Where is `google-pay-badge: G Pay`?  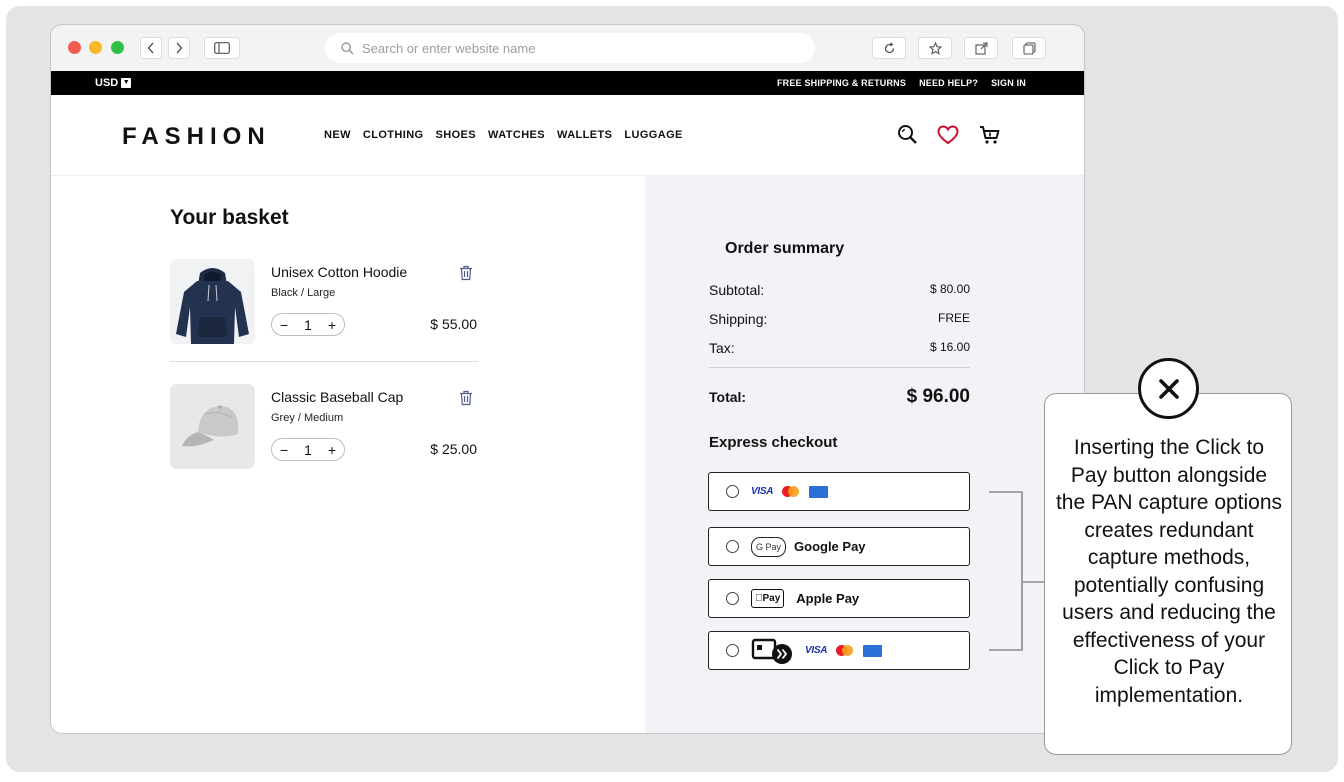 google-pay-badge: G Pay is located at coordinates (769, 546).